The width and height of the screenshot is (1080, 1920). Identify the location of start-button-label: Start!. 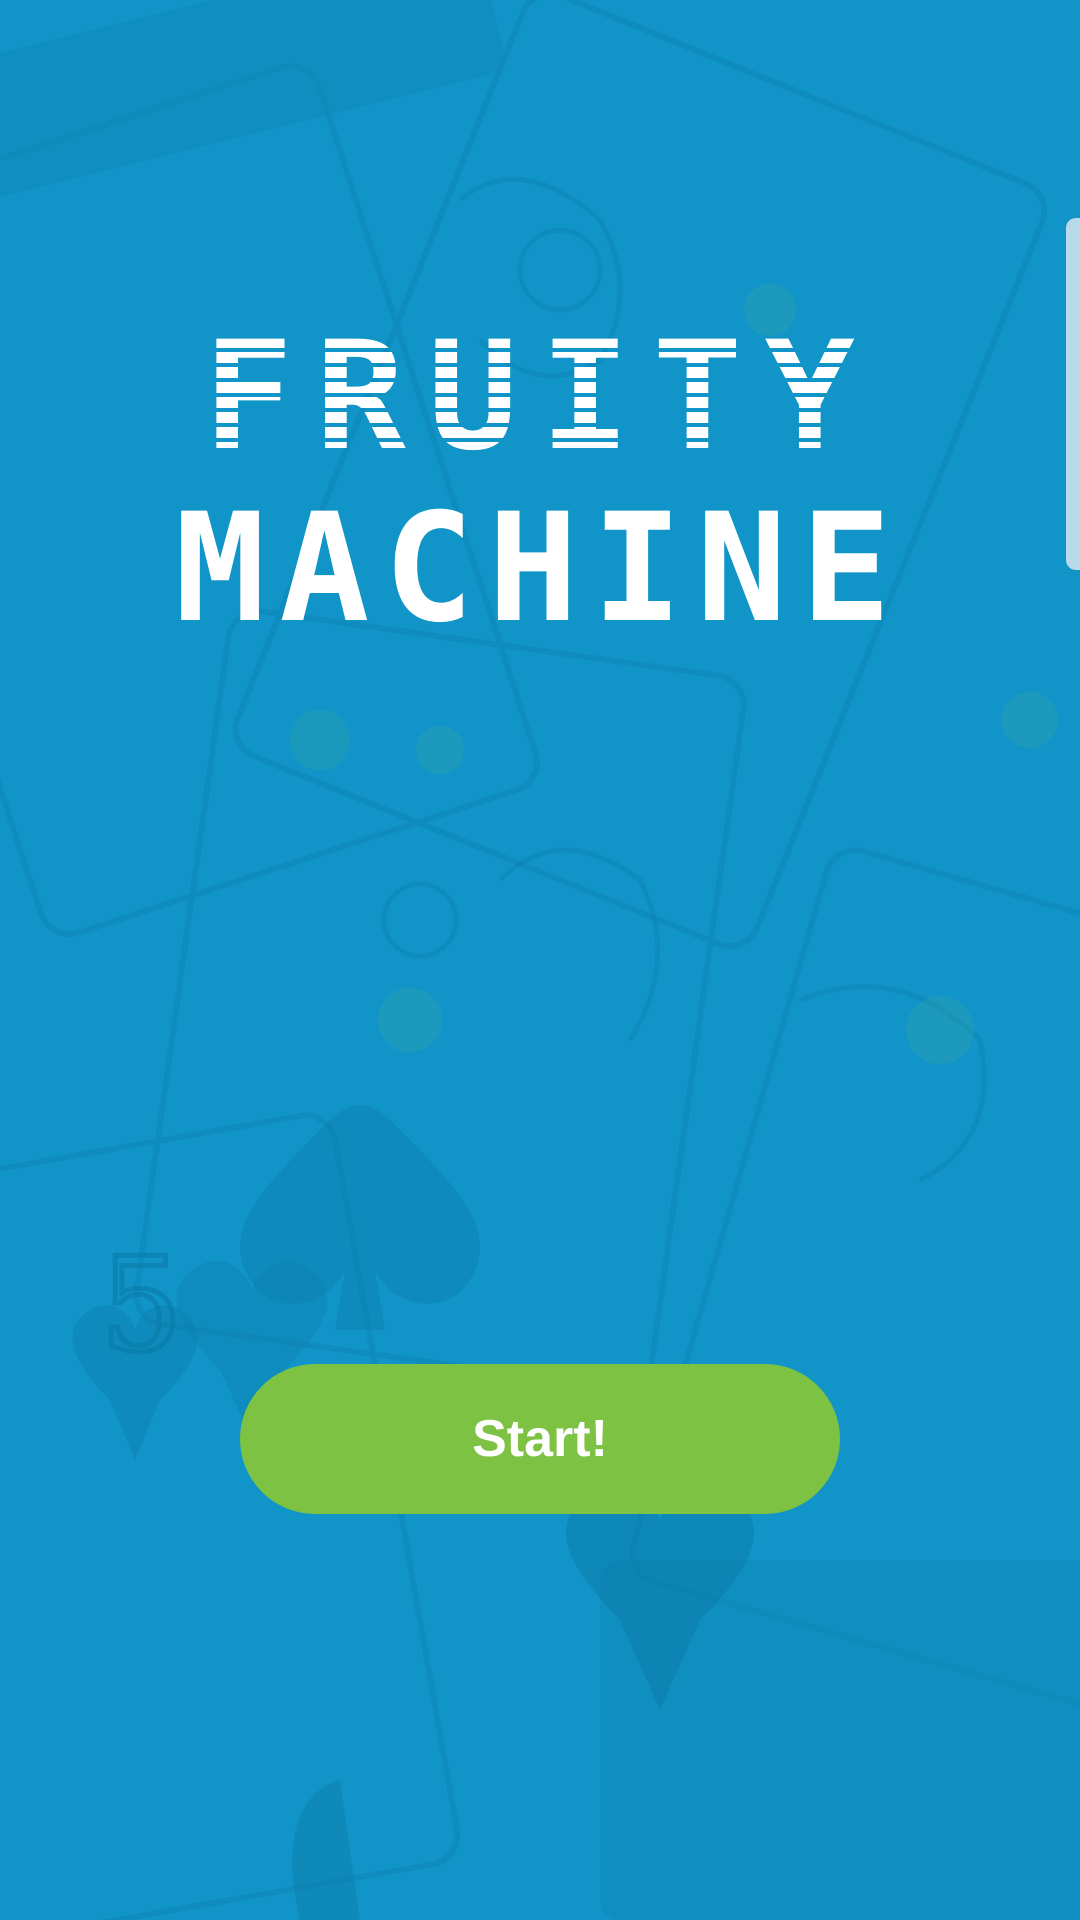
(540, 1439).